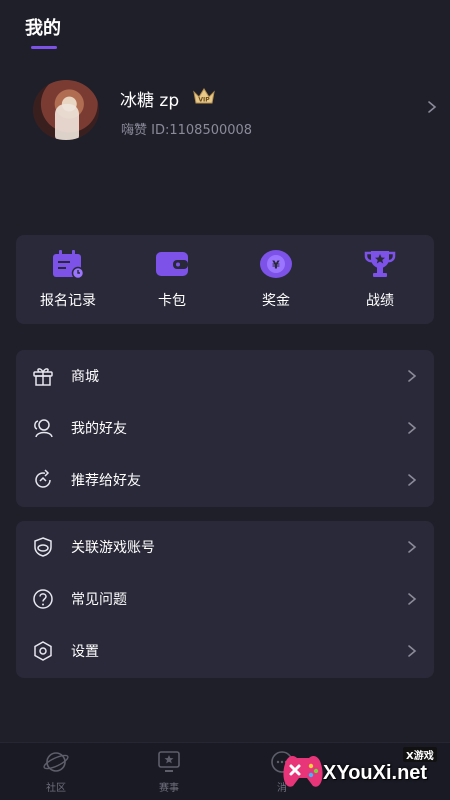 This screenshot has height=800, width=450. Describe the element at coordinates (380, 279) in the screenshot. I see `quick-action-record: 战绩` at that location.